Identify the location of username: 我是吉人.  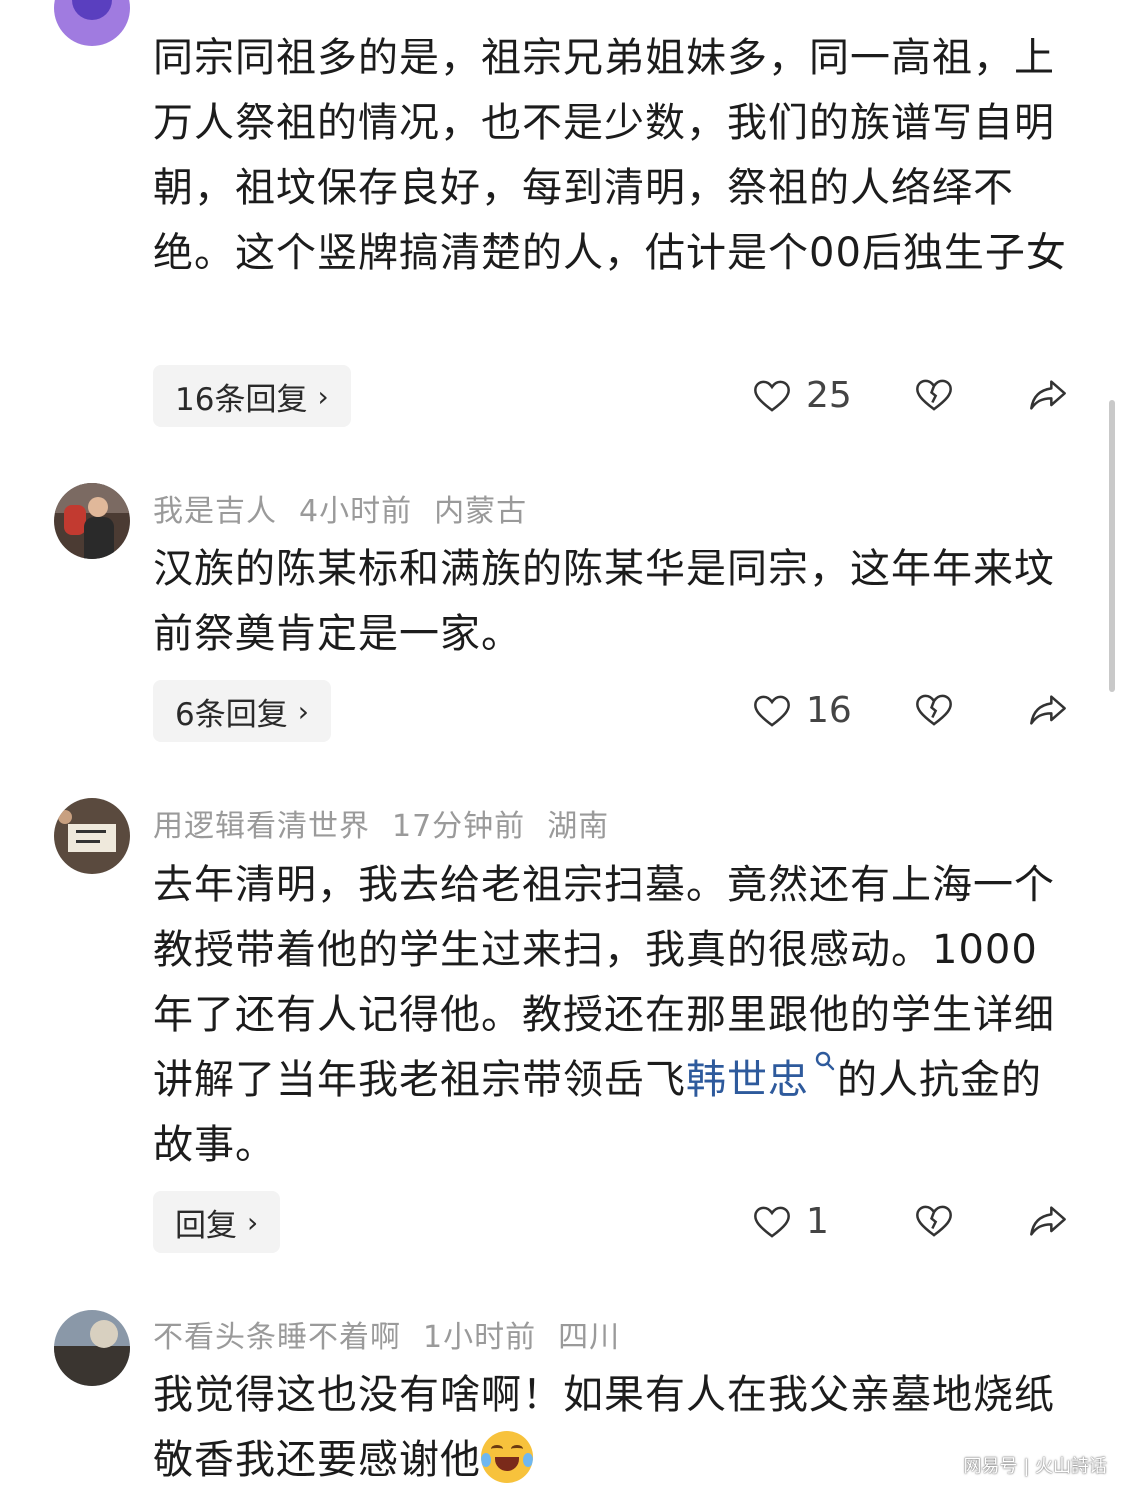
(215, 511).